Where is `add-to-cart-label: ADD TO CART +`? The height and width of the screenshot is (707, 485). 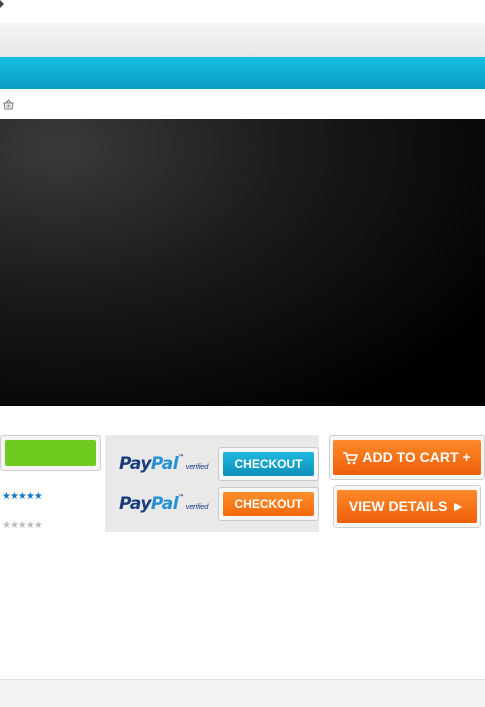 add-to-cart-label: ADD TO CART + is located at coordinates (416, 457).